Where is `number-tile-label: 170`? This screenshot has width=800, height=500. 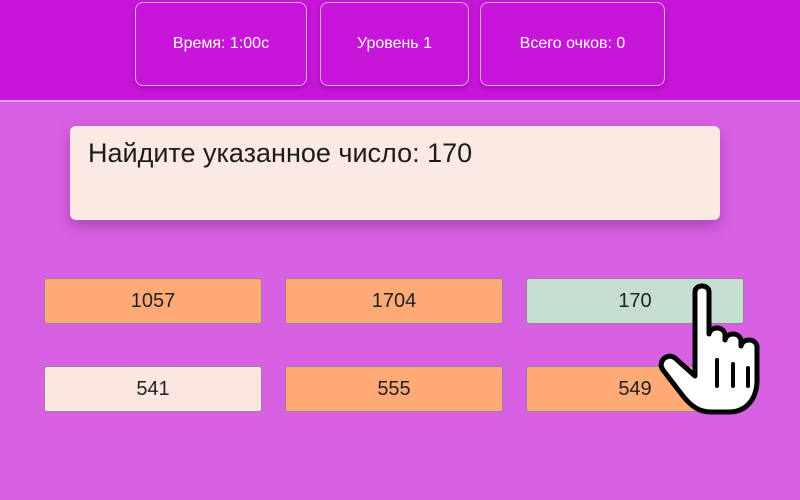
number-tile-label: 170 is located at coordinates (635, 300).